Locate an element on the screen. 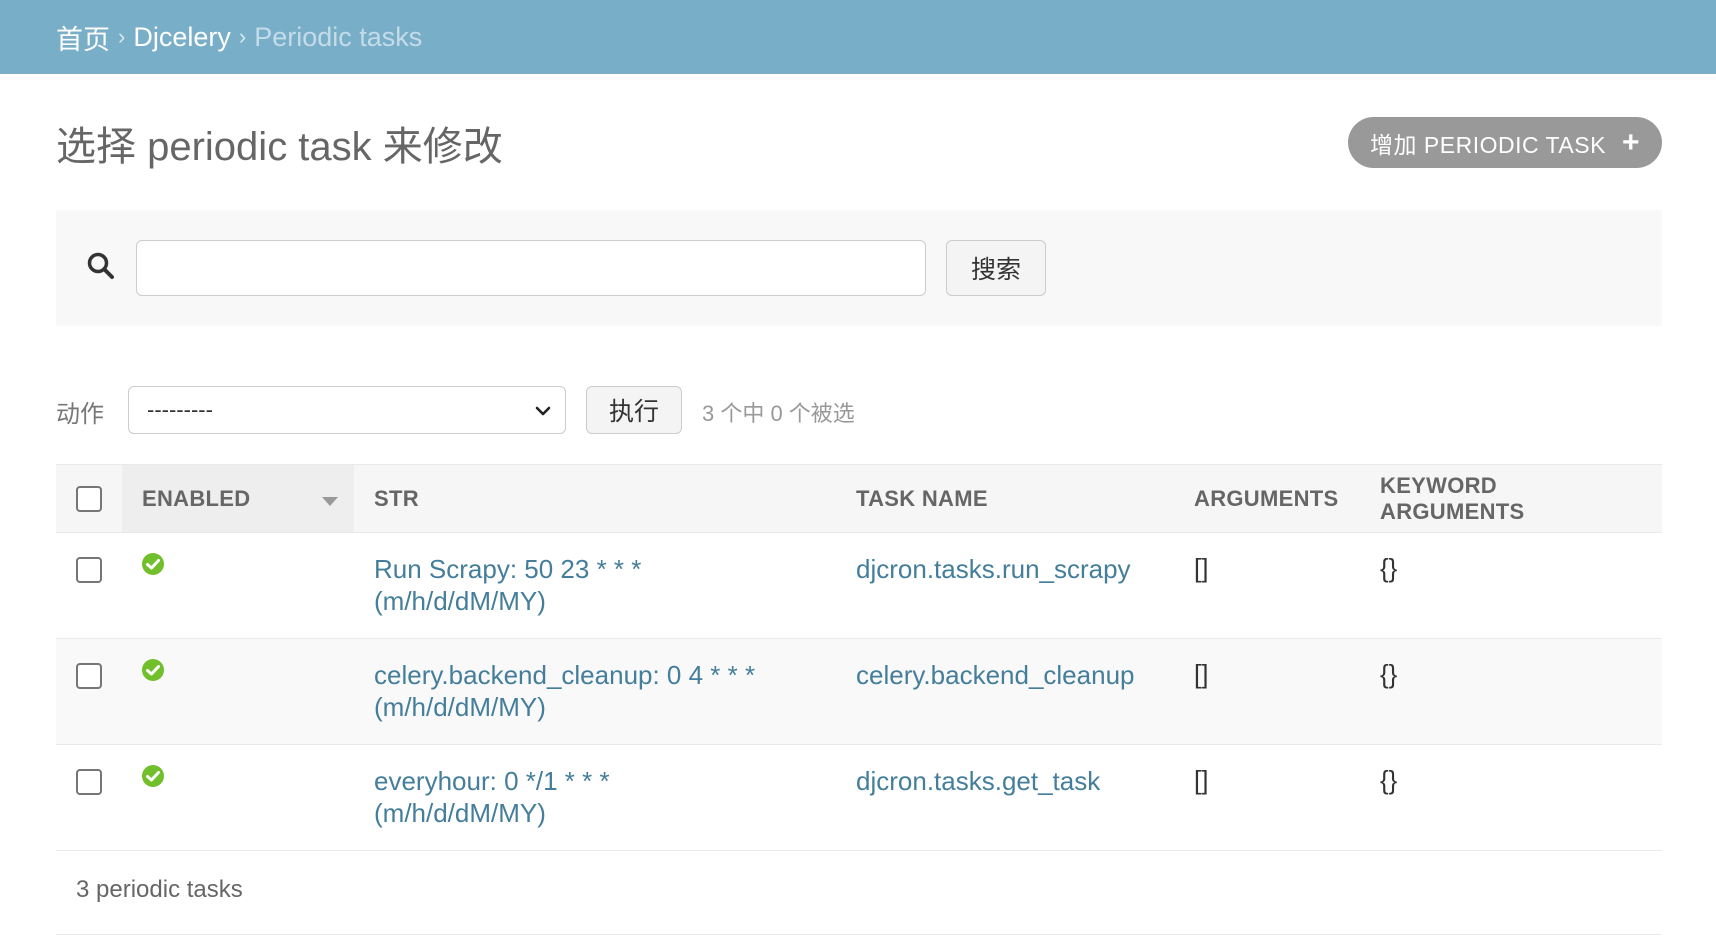  task-name-link: celery.backend_cleanup is located at coordinates (995, 675).